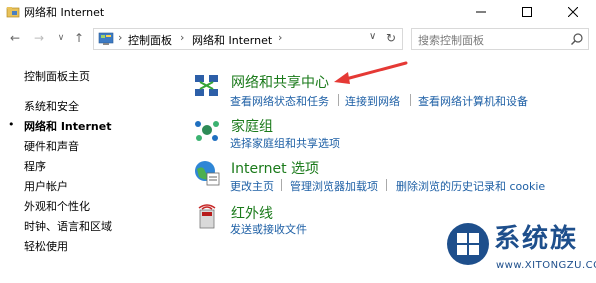 The width and height of the screenshot is (596, 283). I want to click on watermark-title: 系统族, so click(536, 239).